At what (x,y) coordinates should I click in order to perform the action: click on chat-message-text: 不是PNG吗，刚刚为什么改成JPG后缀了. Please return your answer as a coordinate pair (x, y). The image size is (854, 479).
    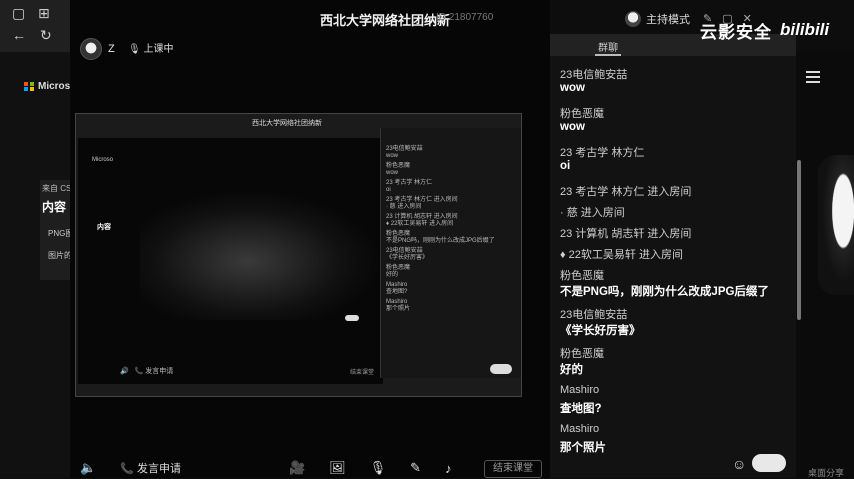
    Looking at the image, I should click on (664, 292).